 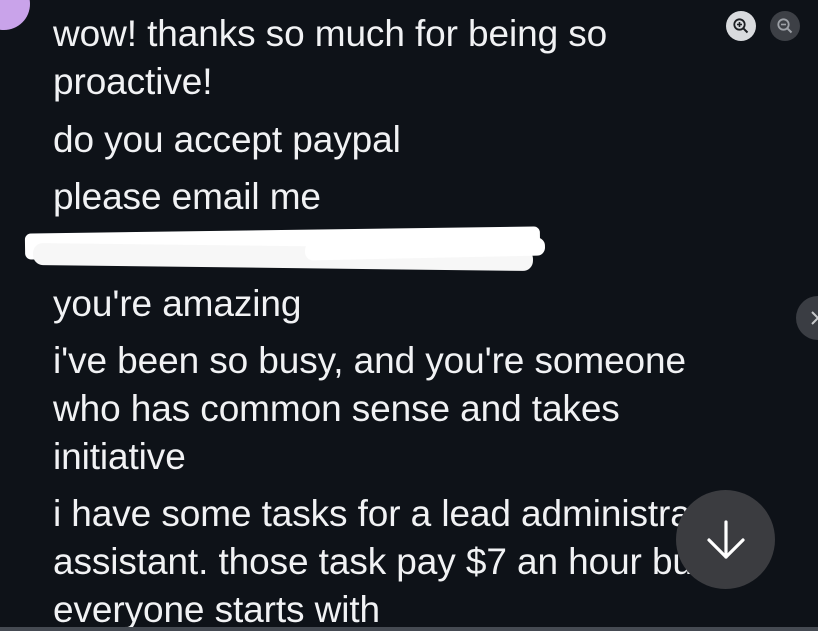 I want to click on zoom-out-icon, so click(x=785, y=26).